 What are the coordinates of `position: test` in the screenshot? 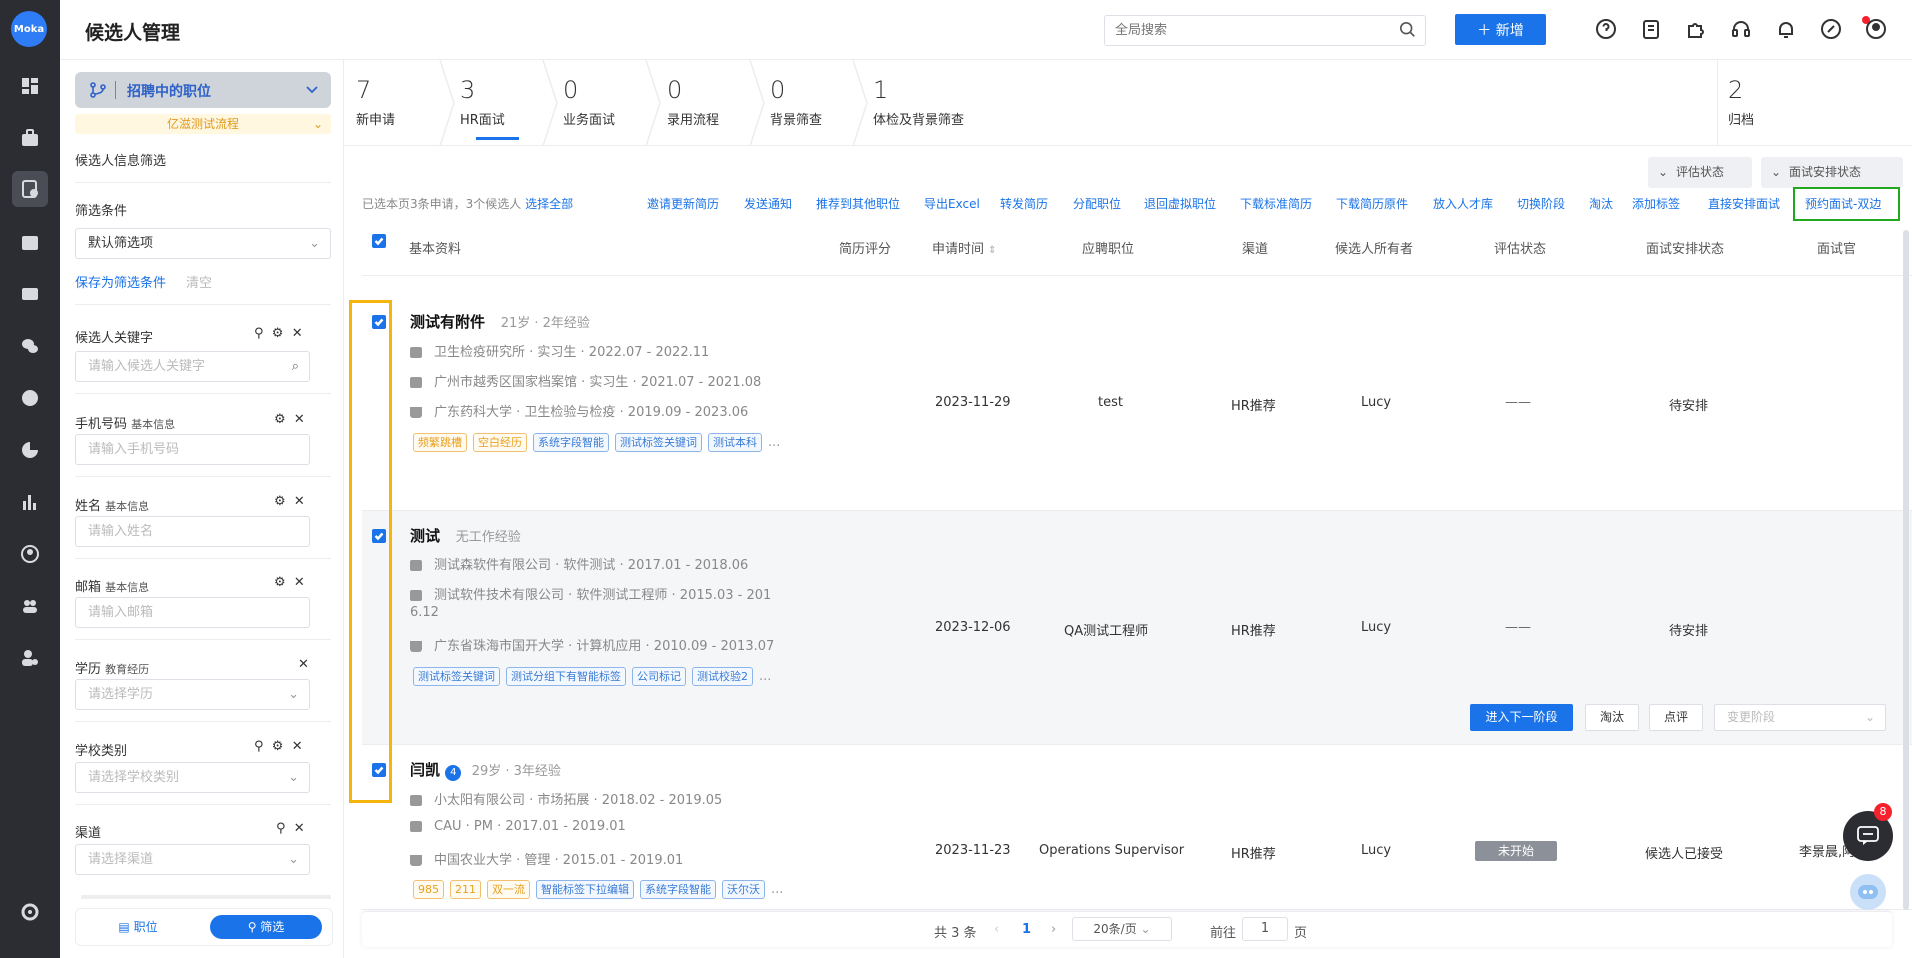 It's located at (1110, 402).